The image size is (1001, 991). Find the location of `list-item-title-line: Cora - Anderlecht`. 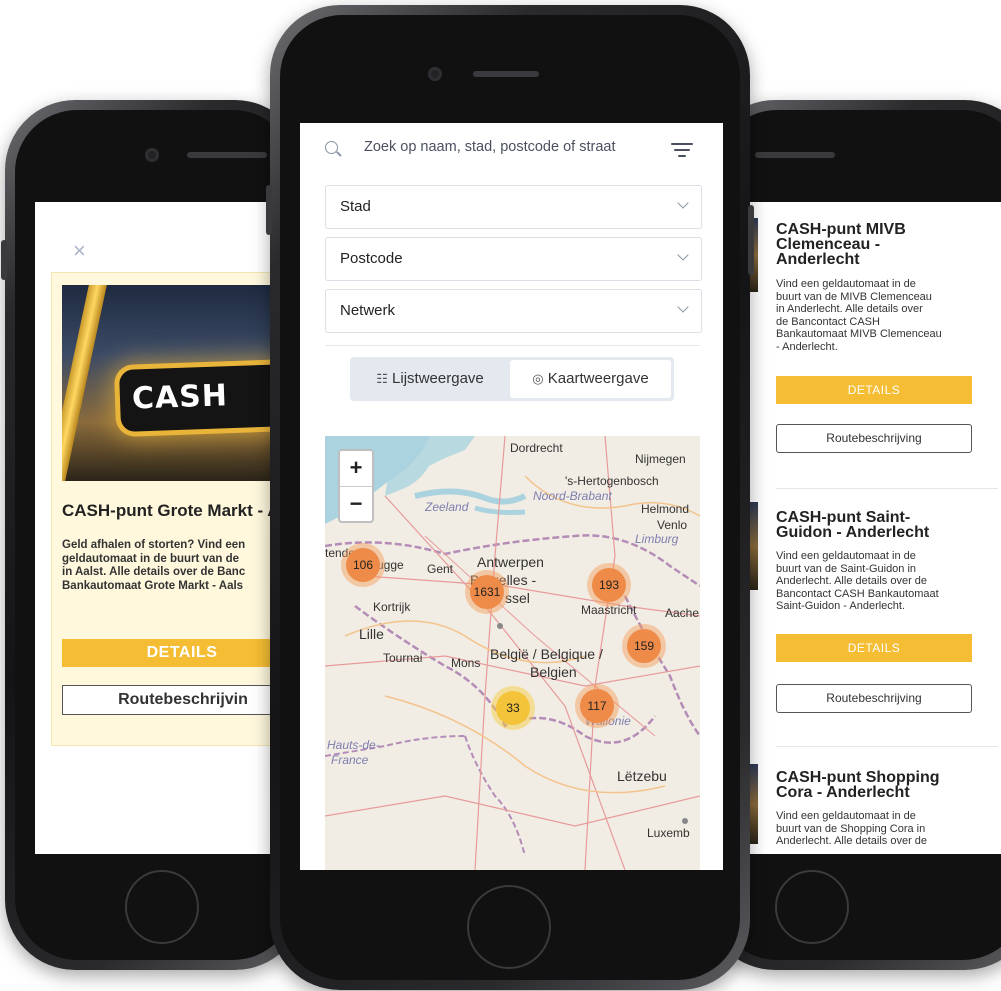

list-item-title-line: Cora - Anderlecht is located at coordinates (843, 792).